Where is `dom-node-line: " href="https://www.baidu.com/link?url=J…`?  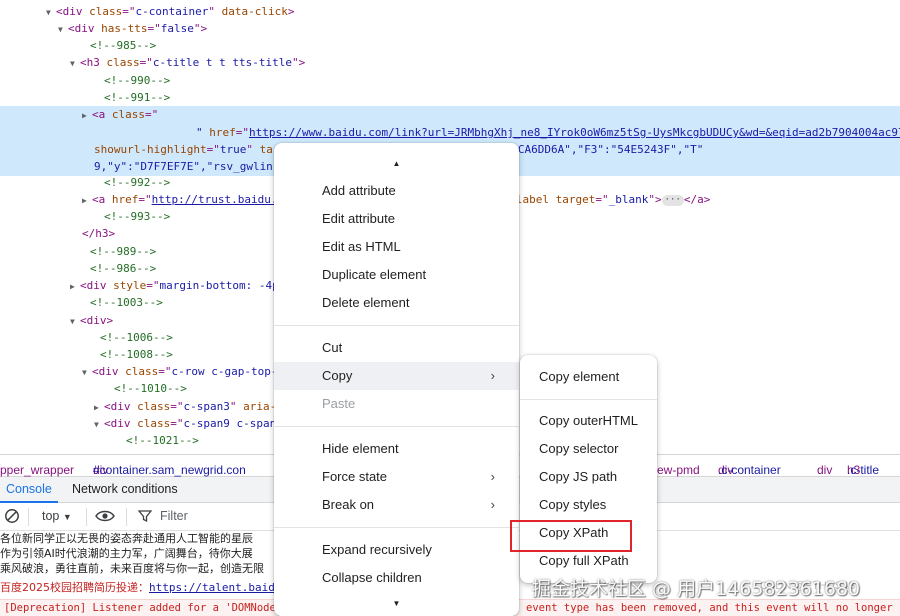
dom-node-line: " href="https://www.baidu.com/link?url=J… is located at coordinates (450, 133).